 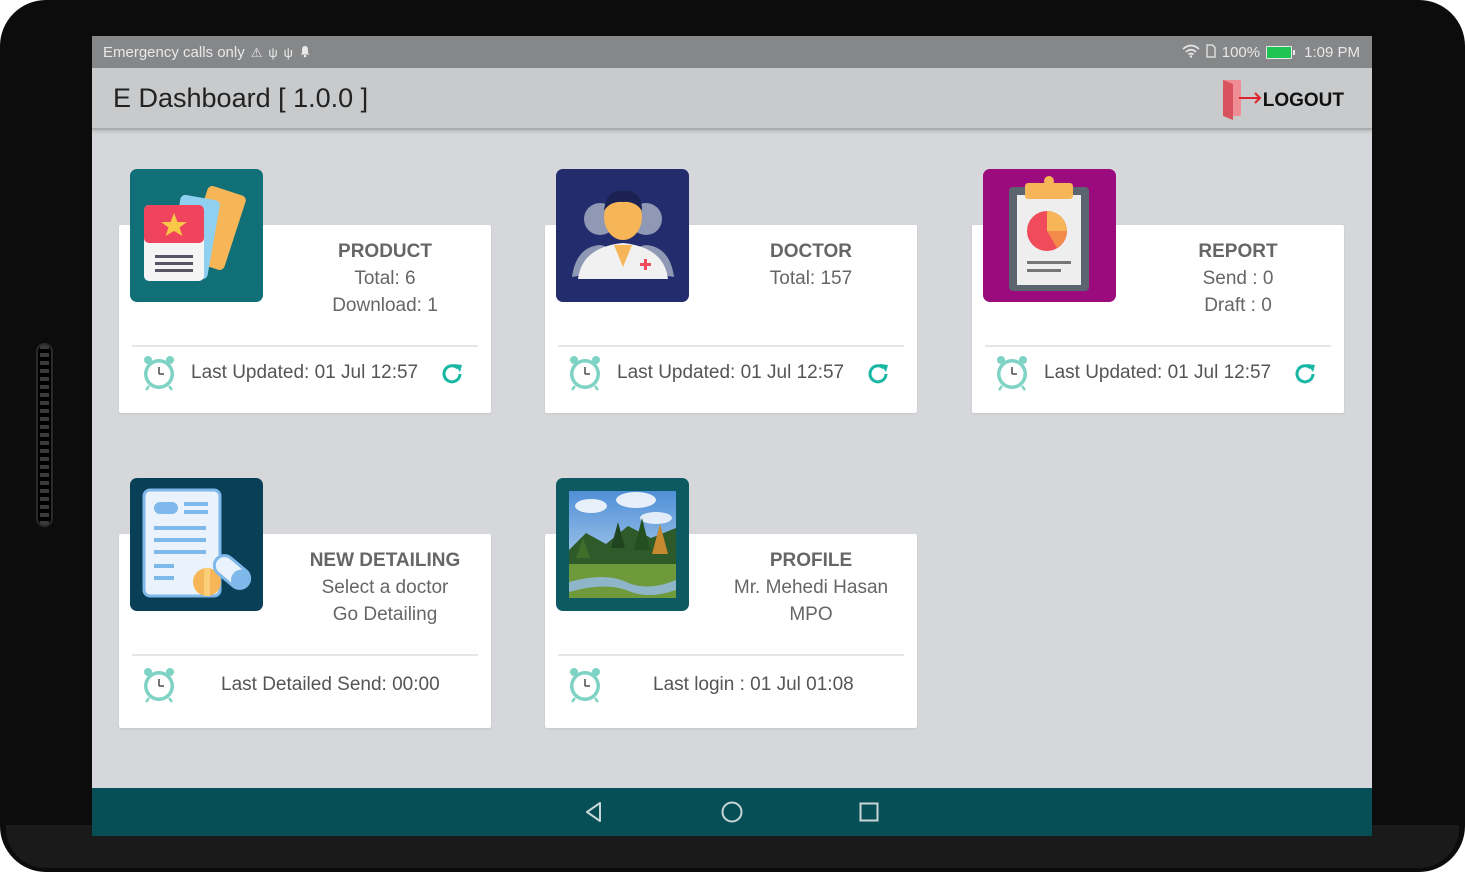 I want to click on back-icon, so click(x=594, y=812).